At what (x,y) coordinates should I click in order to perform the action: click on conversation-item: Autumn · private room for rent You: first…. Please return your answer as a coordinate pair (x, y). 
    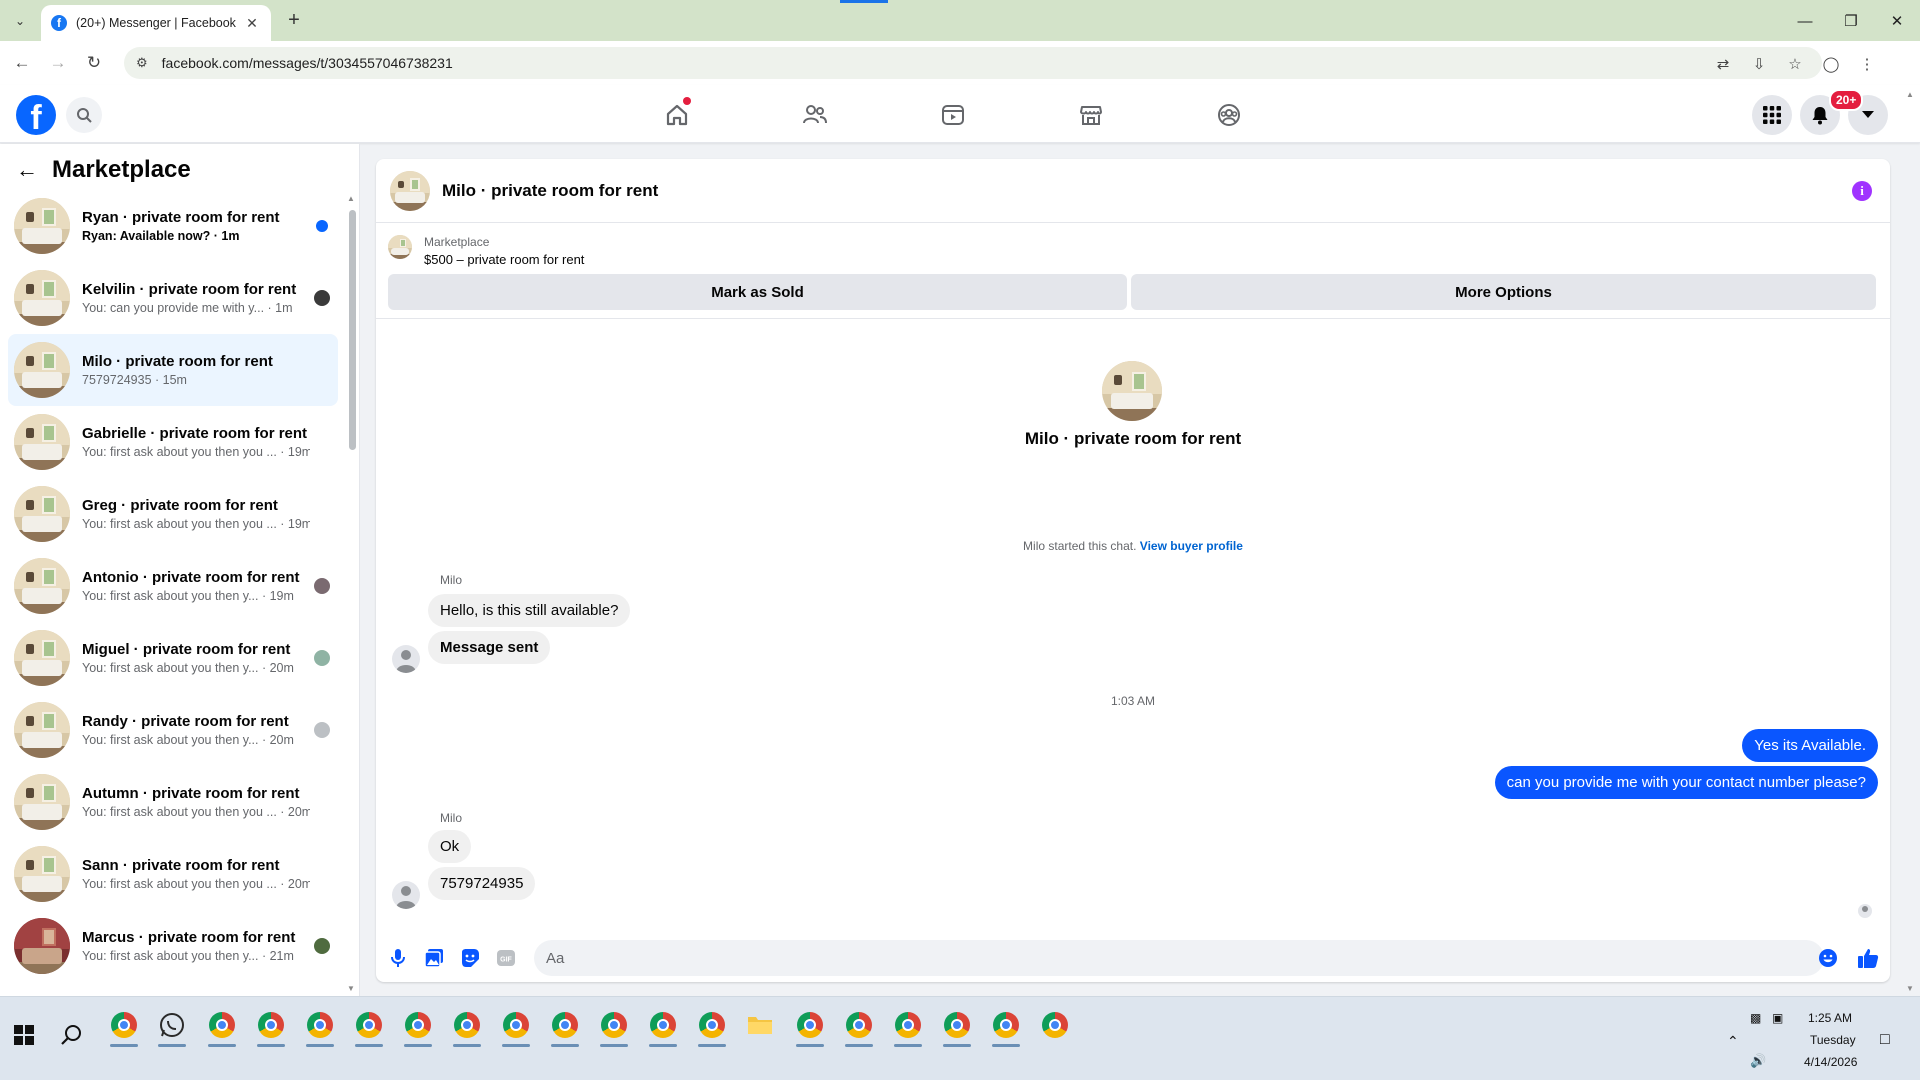
    Looking at the image, I should click on (173, 802).